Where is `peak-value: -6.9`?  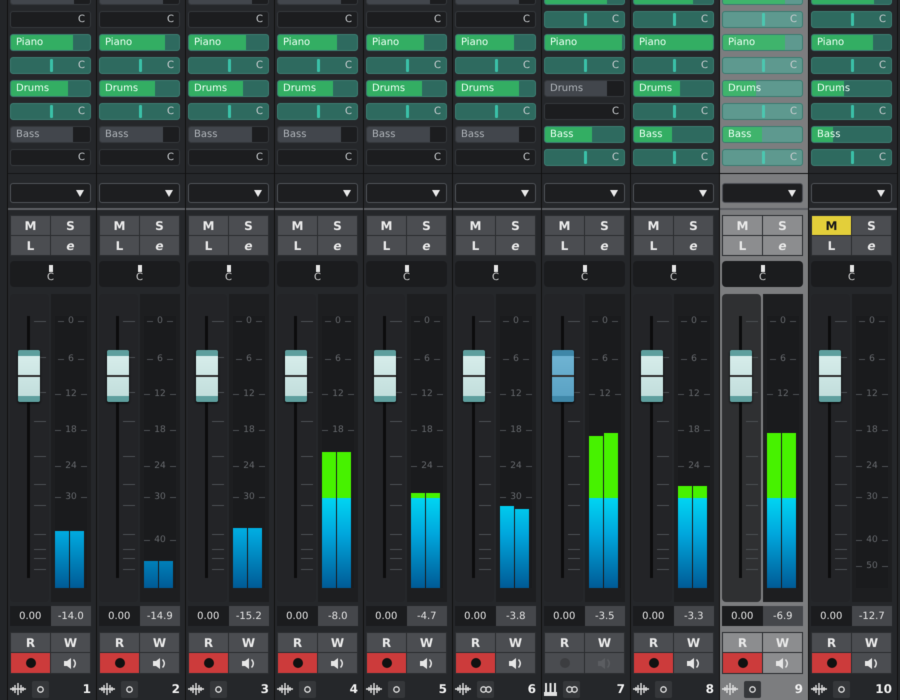 peak-value: -6.9 is located at coordinates (782, 616).